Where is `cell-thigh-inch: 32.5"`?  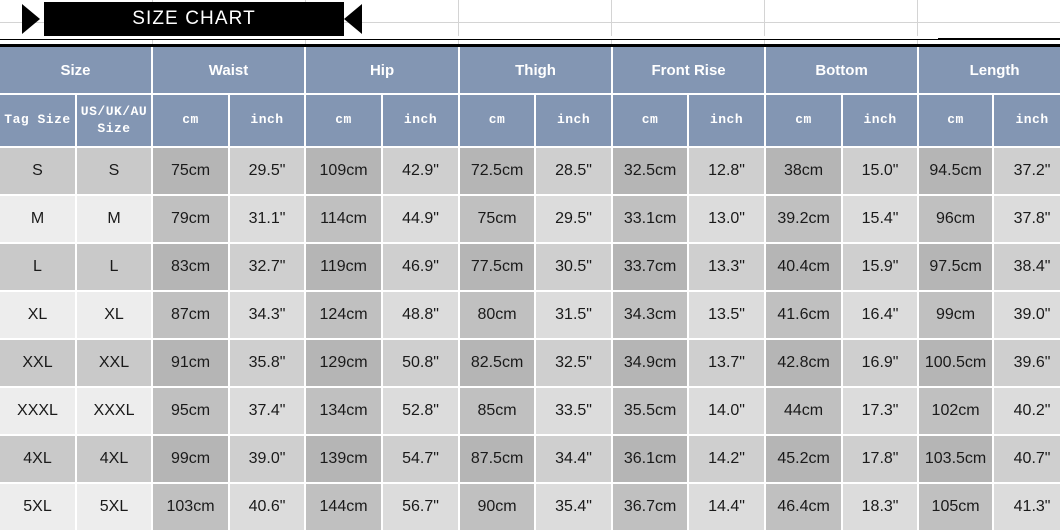
cell-thigh-inch: 32.5" is located at coordinates (575, 364).